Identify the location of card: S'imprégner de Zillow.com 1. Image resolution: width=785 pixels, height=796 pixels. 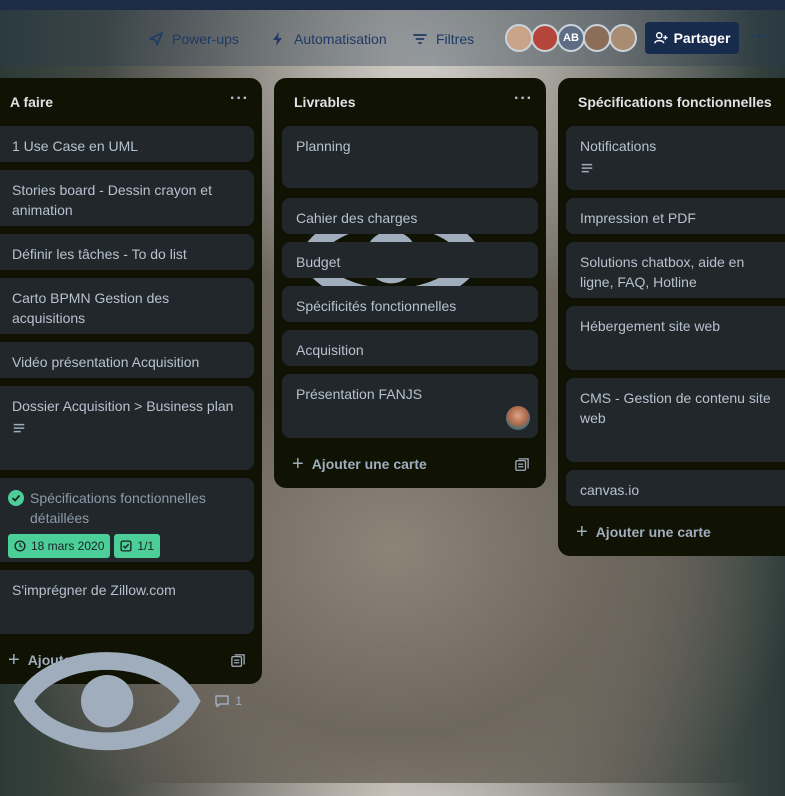
(127, 660).